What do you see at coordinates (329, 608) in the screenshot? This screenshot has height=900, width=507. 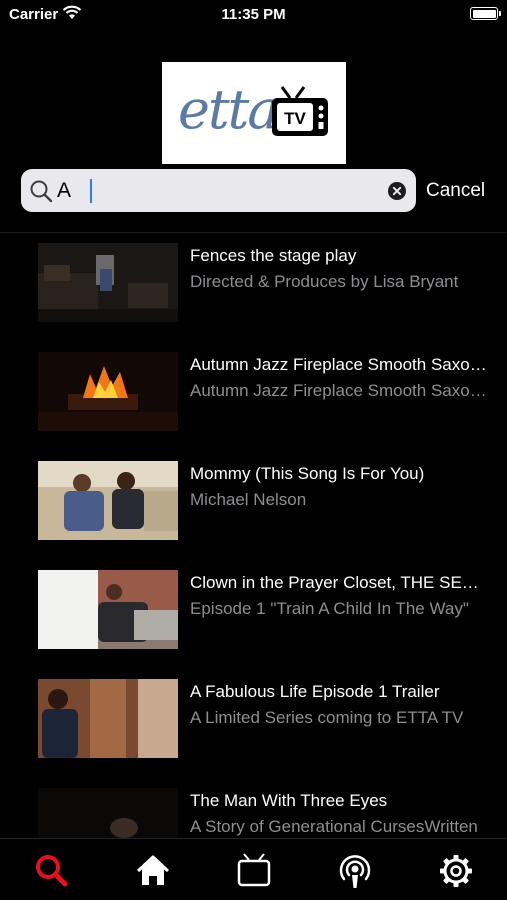 I see `result-subtitle: Episode 1 "Train A Child In The Way"` at bounding box center [329, 608].